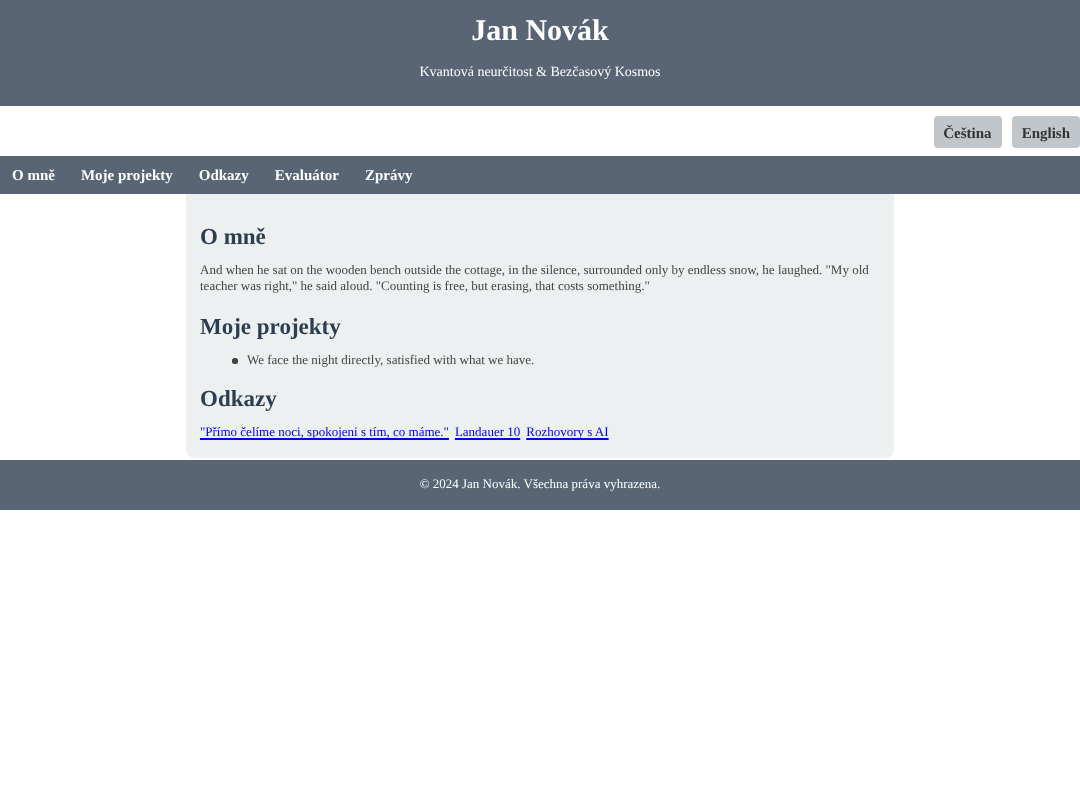 The width and height of the screenshot is (1080, 810). Describe the element at coordinates (271, 329) in the screenshot. I see `section-heading: Moje projekty` at that location.